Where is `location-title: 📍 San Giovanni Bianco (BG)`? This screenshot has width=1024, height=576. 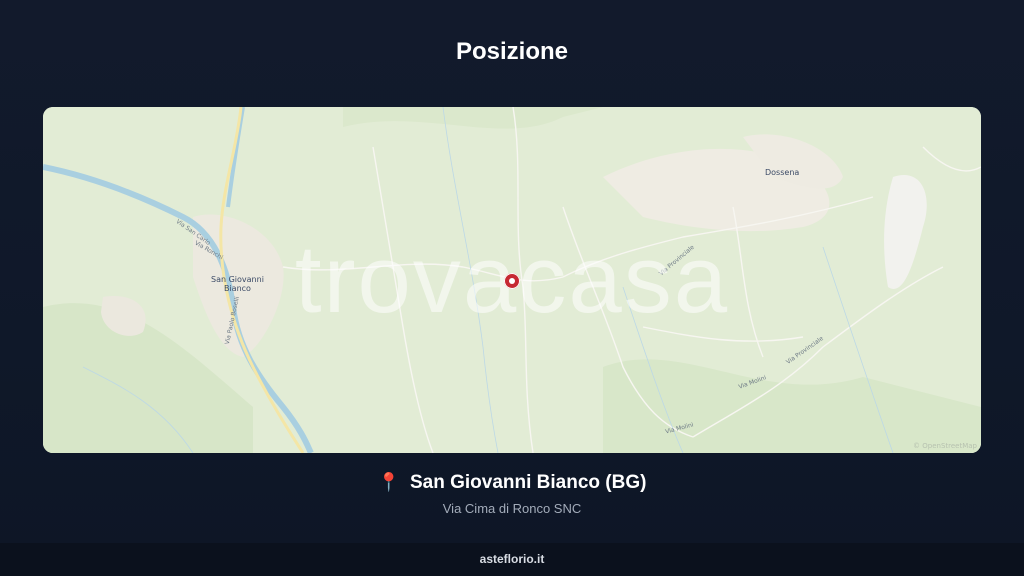
location-title: 📍 San Giovanni Bianco (BG) is located at coordinates (512, 483).